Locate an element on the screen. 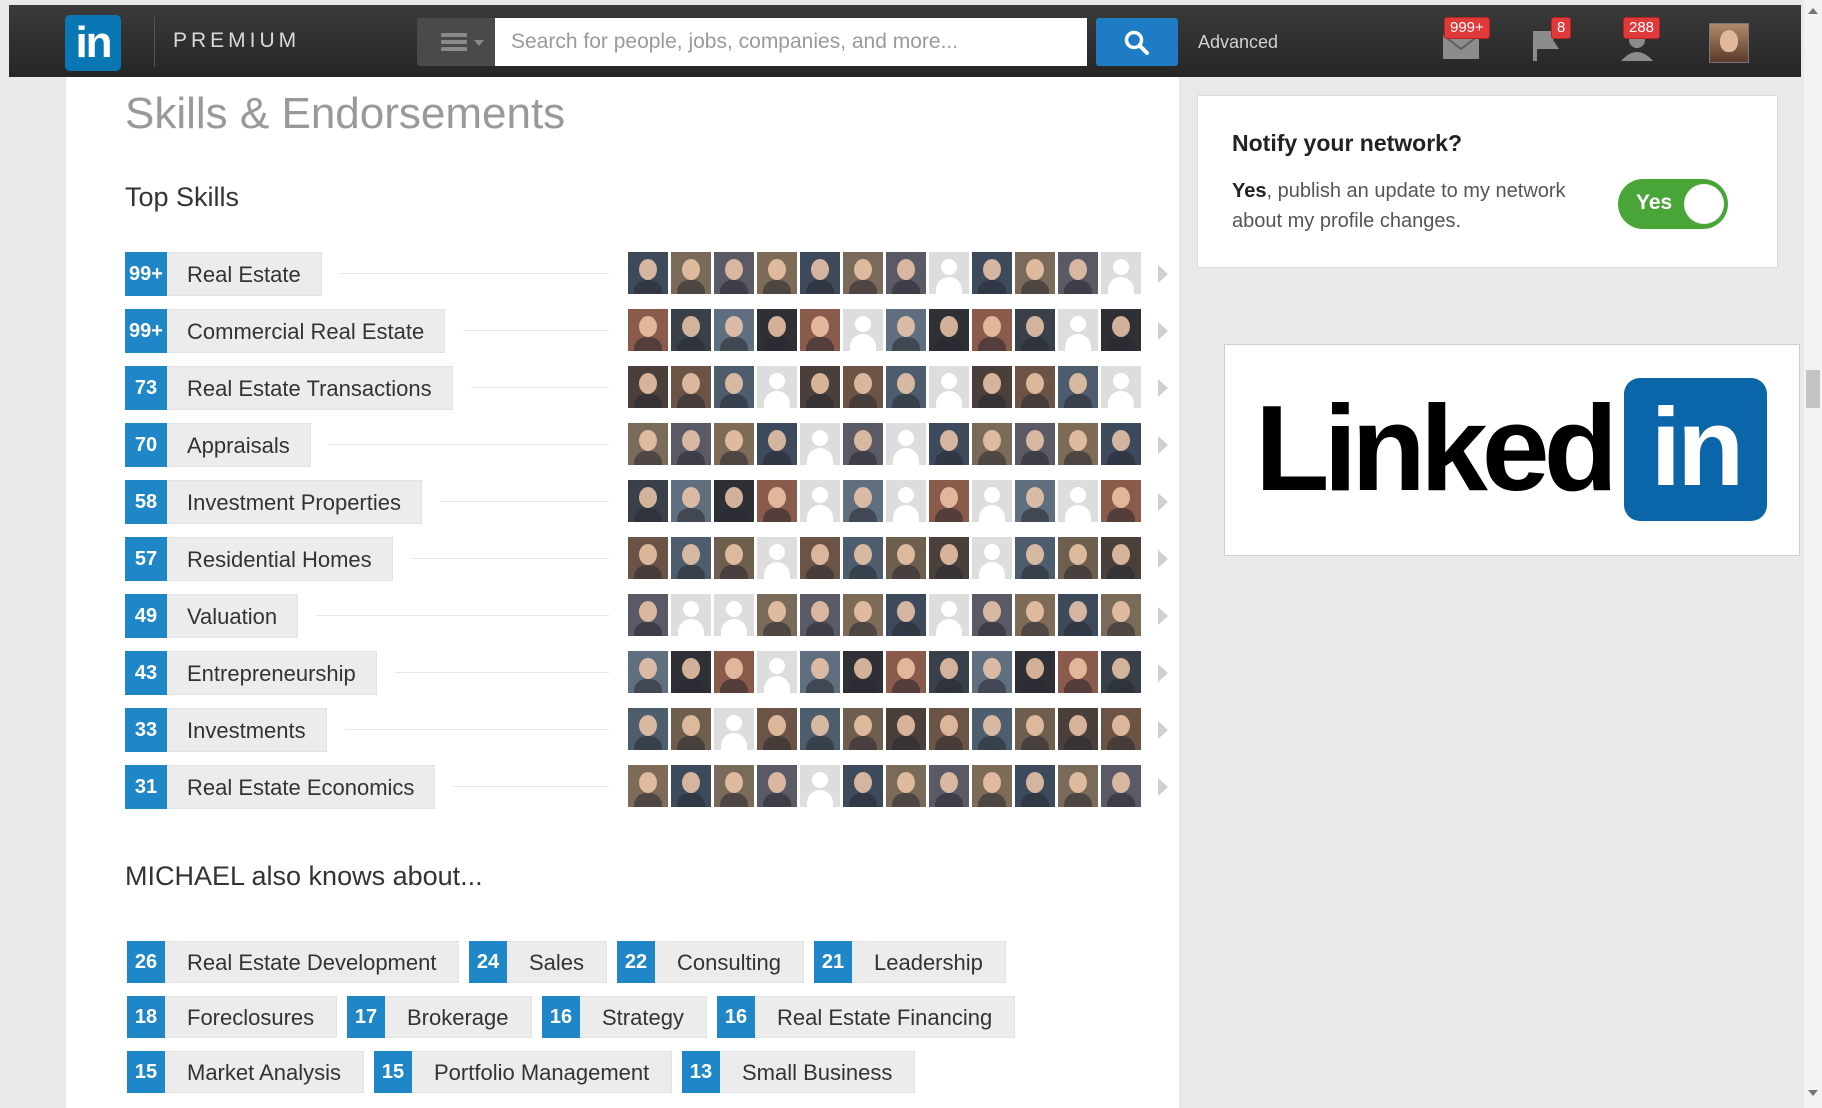 The width and height of the screenshot is (1822, 1108). skill-endorsement-count: 33 is located at coordinates (146, 730).